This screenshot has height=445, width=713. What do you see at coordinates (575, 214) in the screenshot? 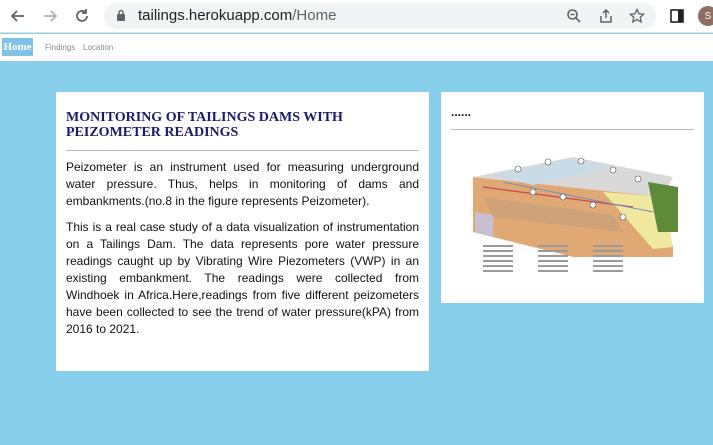
I see `tailings-dam-diagram` at bounding box center [575, 214].